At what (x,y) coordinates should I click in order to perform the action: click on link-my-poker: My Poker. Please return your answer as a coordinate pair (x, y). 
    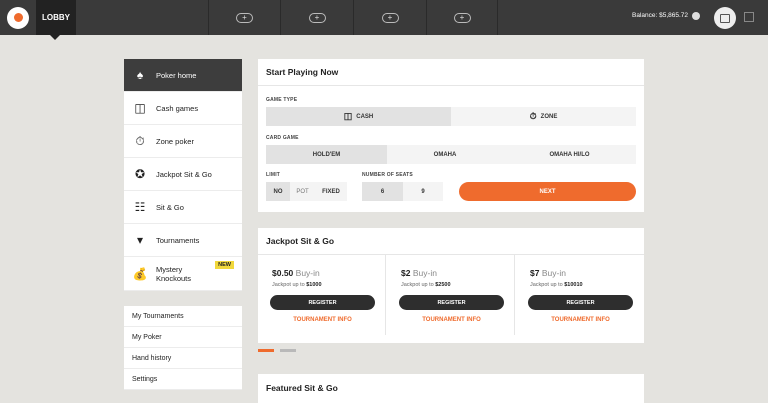
    Looking at the image, I should click on (183, 337).